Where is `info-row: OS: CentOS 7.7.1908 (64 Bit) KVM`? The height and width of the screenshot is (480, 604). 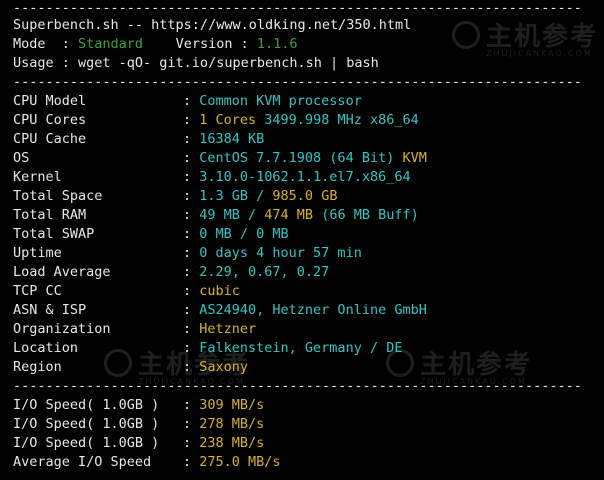
info-row: OS: CentOS 7.7.1908 (64 Bit) KVM is located at coordinates (220, 158).